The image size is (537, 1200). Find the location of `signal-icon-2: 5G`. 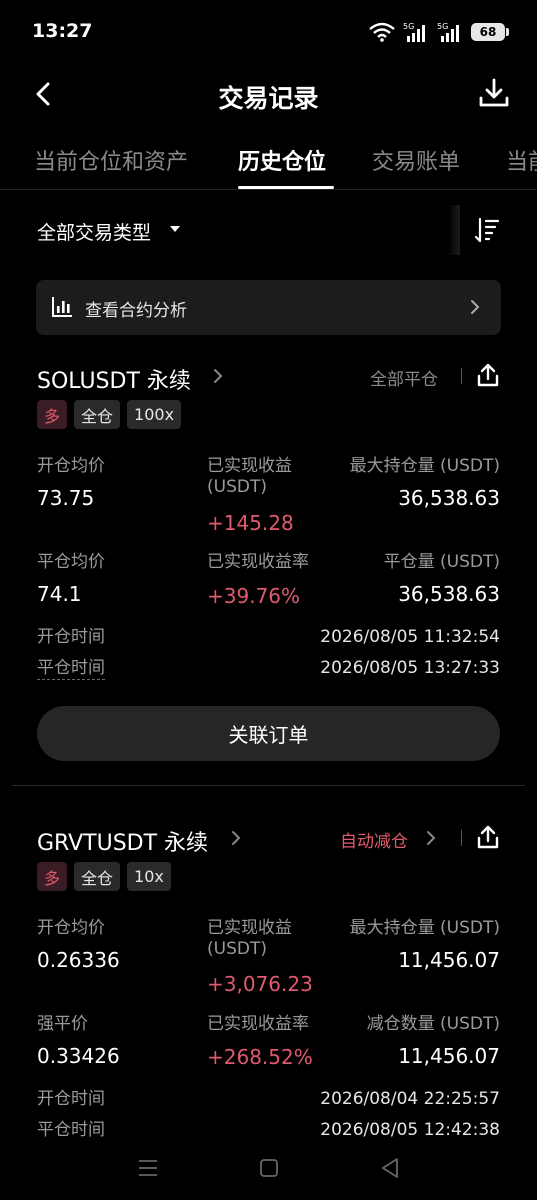

signal-icon-2: 5G is located at coordinates (448, 32).